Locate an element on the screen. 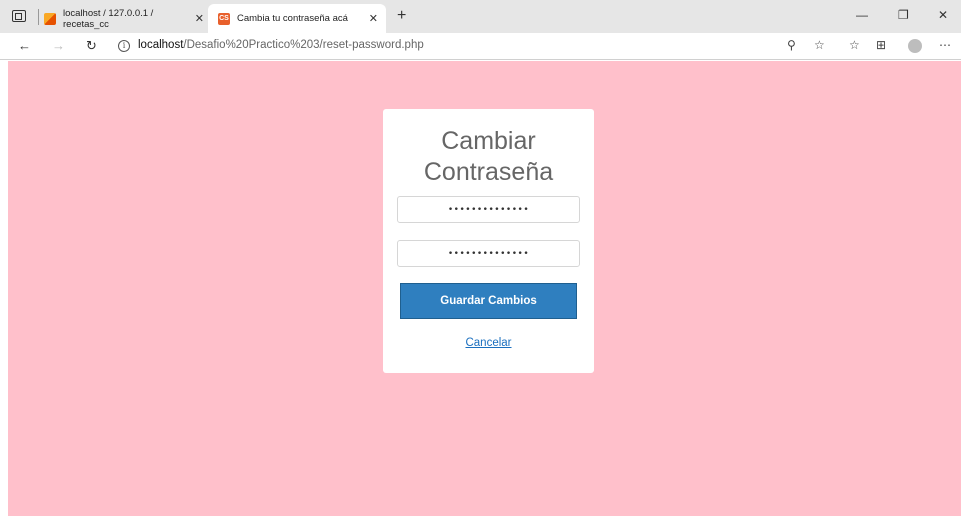 This screenshot has width=961, height=516. cancel-link: Cancelar is located at coordinates (488, 343).